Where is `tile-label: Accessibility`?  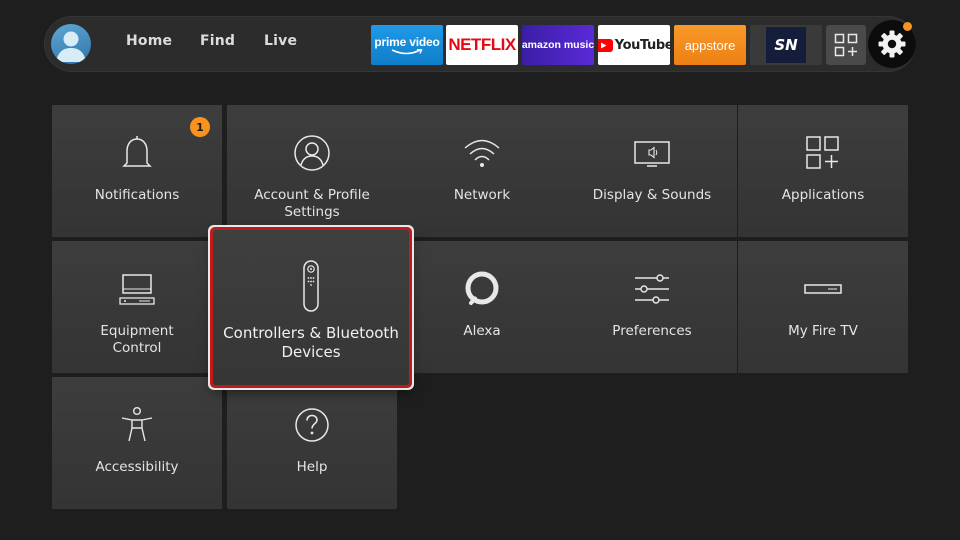
tile-label: Accessibility is located at coordinates (137, 467).